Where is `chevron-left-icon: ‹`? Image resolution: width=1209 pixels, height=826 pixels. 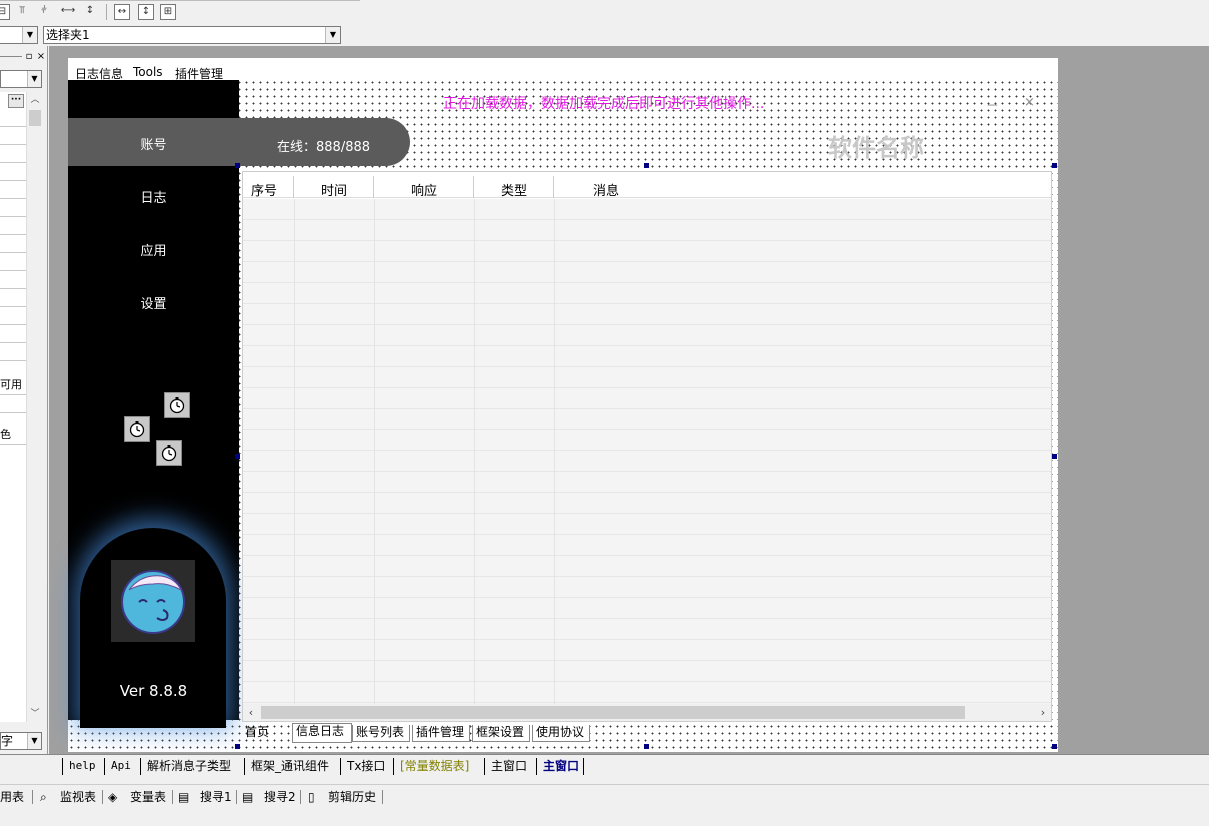
chevron-left-icon: ‹ is located at coordinates (251, 712).